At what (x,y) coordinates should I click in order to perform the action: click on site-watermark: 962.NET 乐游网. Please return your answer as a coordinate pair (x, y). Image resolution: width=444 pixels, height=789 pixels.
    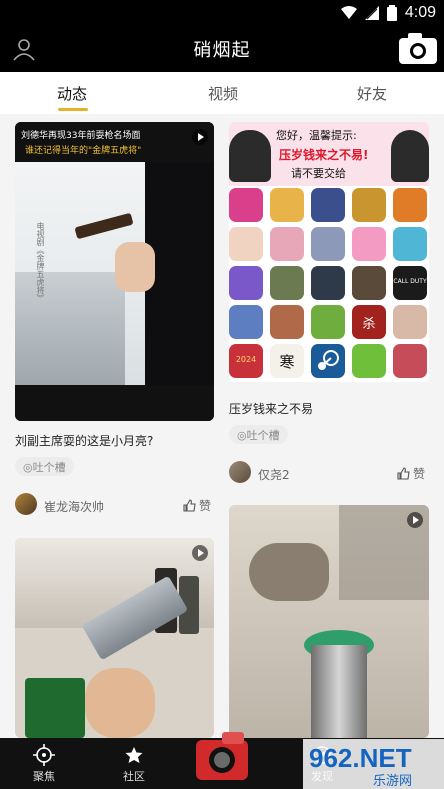
    Looking at the image, I should click on (373, 764).